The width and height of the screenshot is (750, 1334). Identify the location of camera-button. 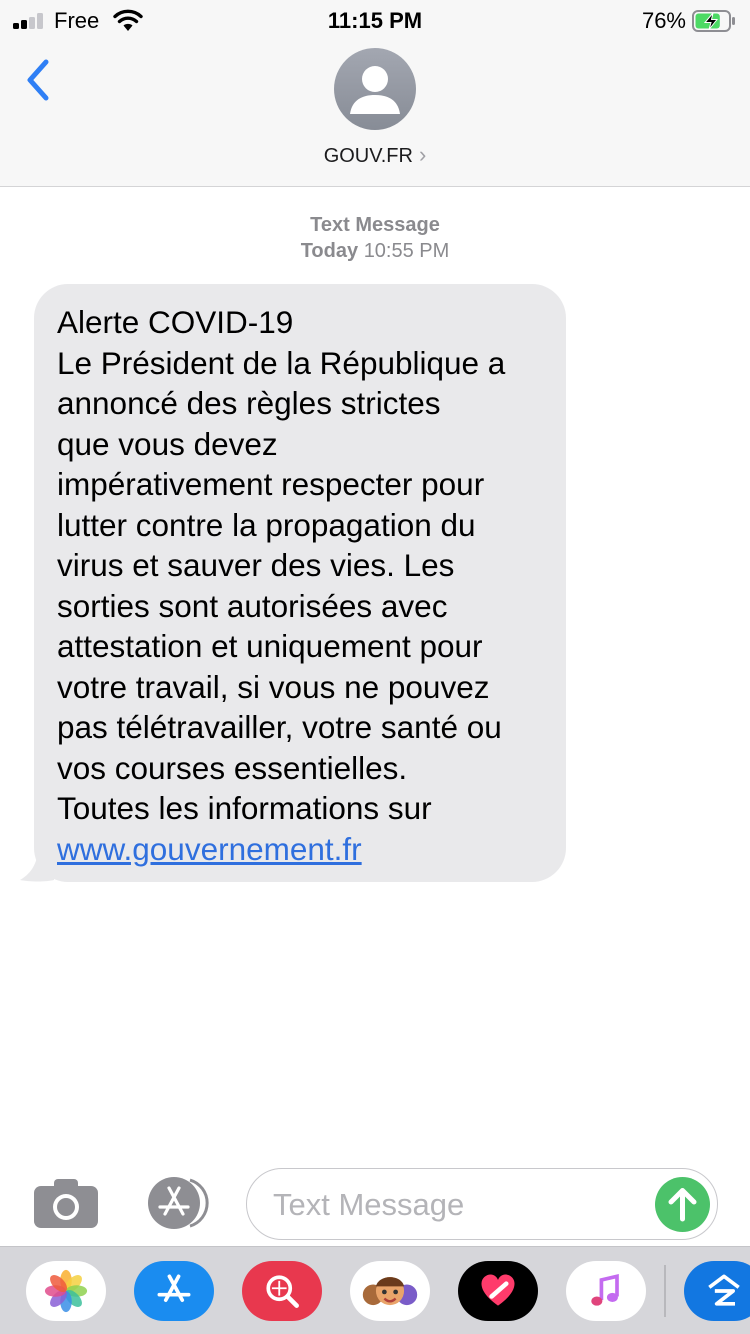
(66, 1203).